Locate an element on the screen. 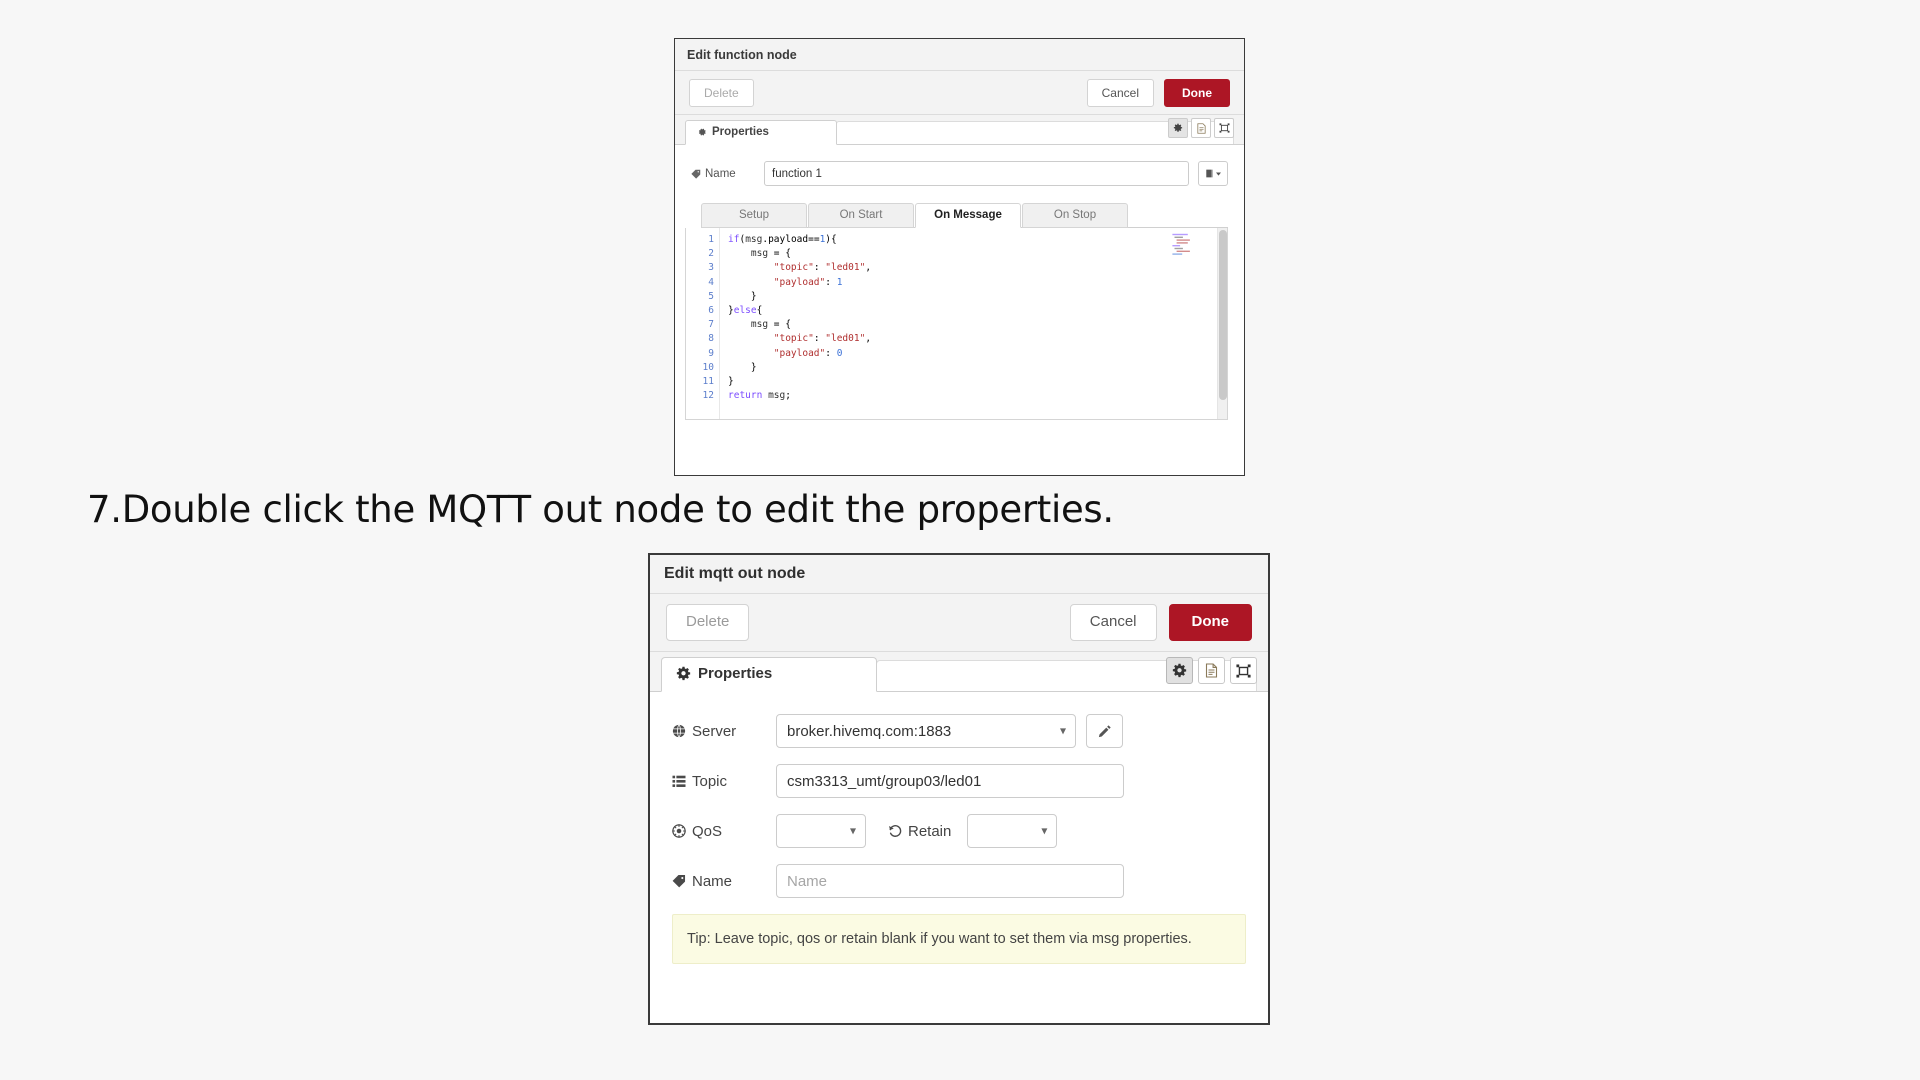 The image size is (1920, 1080). history-icon is located at coordinates (895, 831).